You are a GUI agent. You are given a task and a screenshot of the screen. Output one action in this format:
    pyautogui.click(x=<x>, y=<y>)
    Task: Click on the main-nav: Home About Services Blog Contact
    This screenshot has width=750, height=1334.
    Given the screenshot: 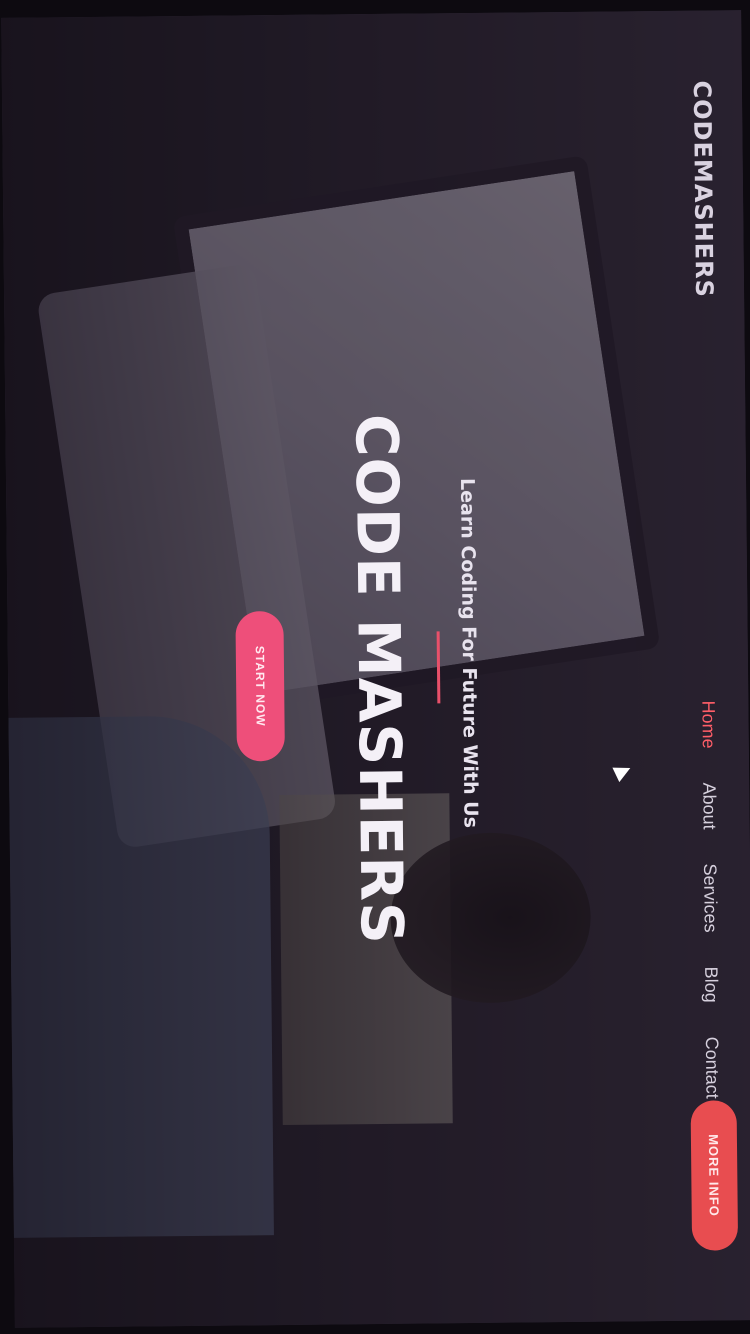 What is the action you would take?
    pyautogui.click(x=709, y=899)
    